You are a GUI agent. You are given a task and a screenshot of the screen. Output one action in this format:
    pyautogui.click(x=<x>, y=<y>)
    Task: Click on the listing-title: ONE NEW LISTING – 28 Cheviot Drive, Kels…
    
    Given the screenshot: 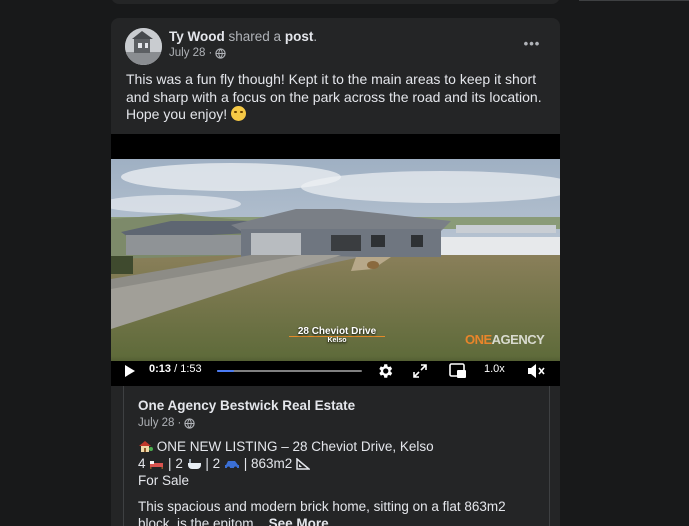 What is the action you would take?
    pyautogui.click(x=295, y=446)
    